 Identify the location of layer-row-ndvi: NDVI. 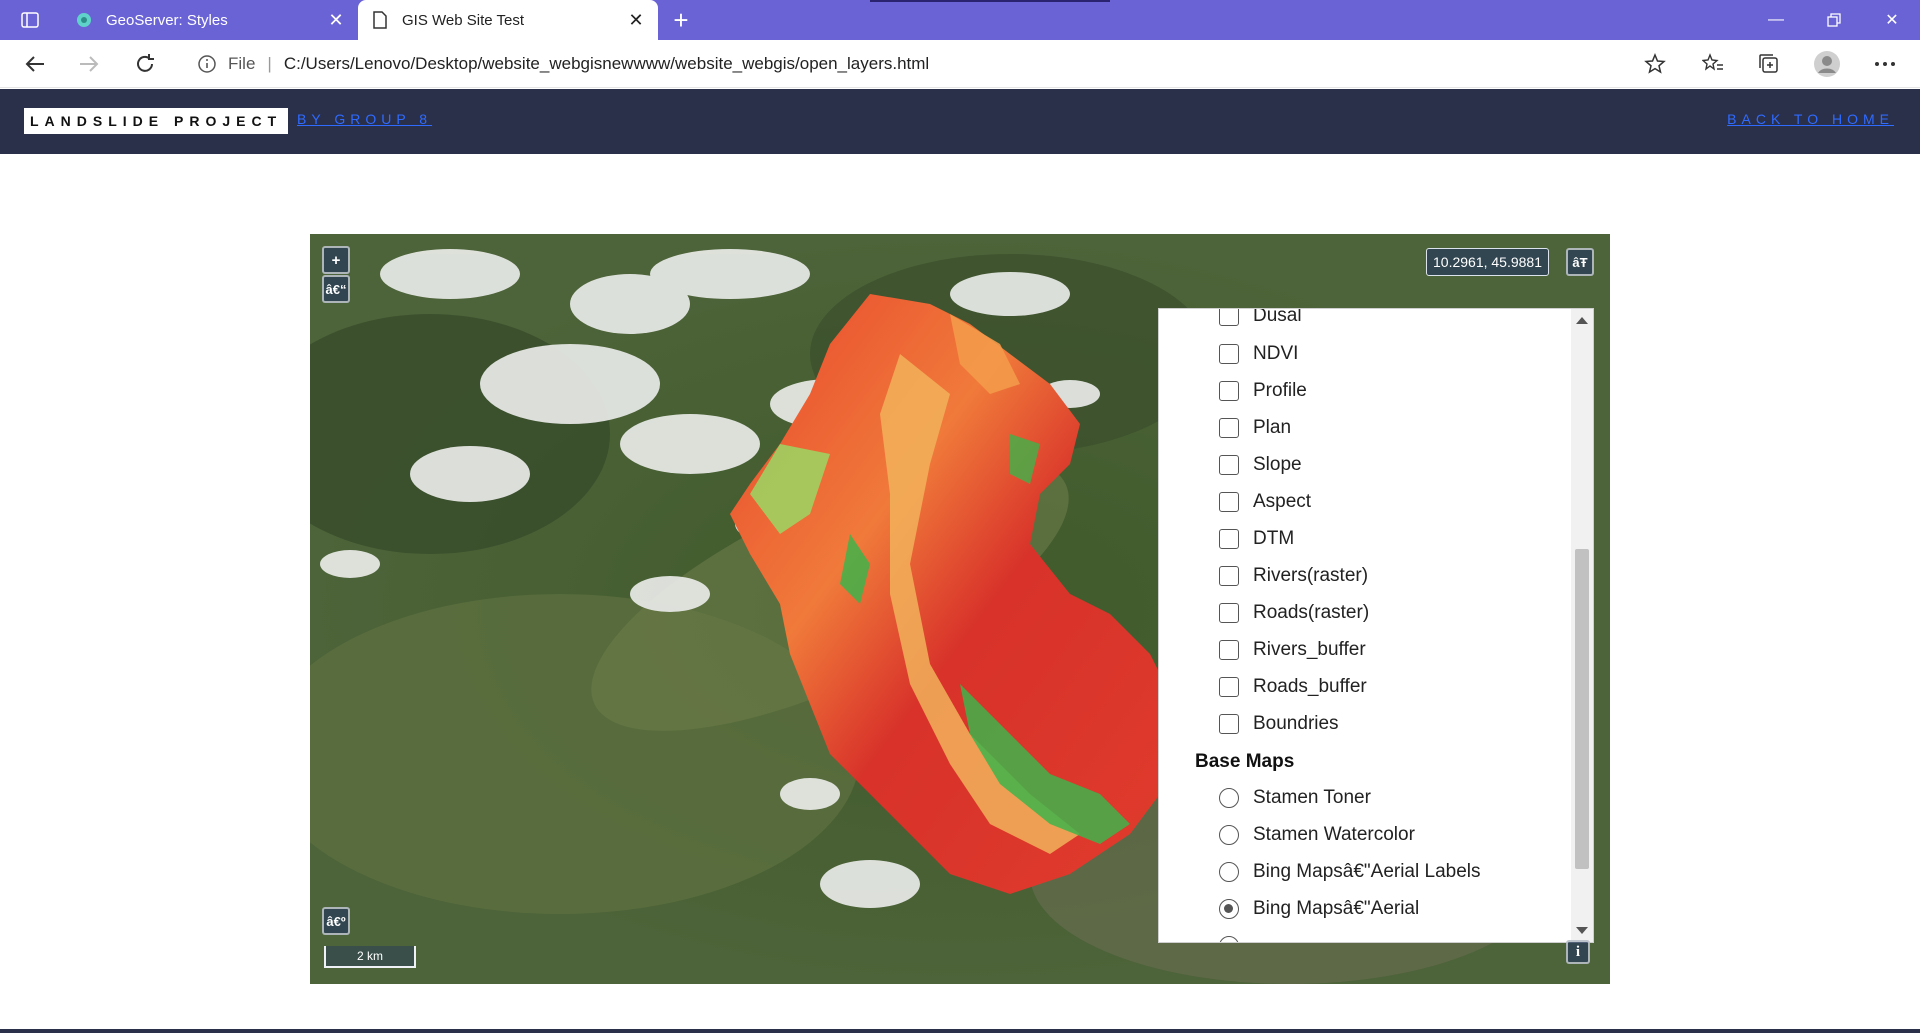
(1258, 354).